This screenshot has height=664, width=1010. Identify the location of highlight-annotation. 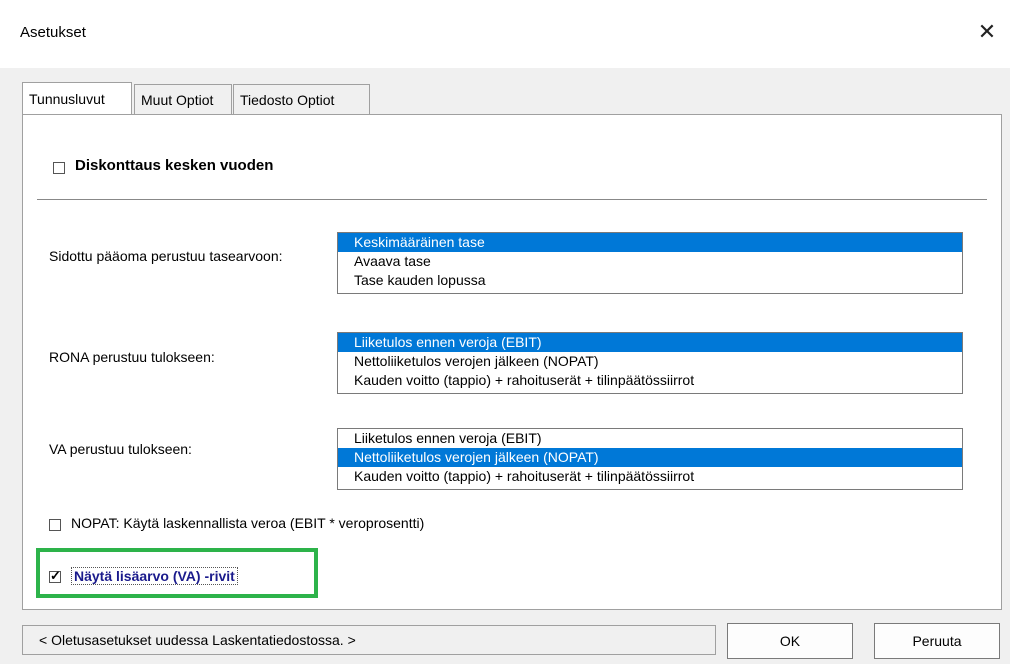
(177, 573).